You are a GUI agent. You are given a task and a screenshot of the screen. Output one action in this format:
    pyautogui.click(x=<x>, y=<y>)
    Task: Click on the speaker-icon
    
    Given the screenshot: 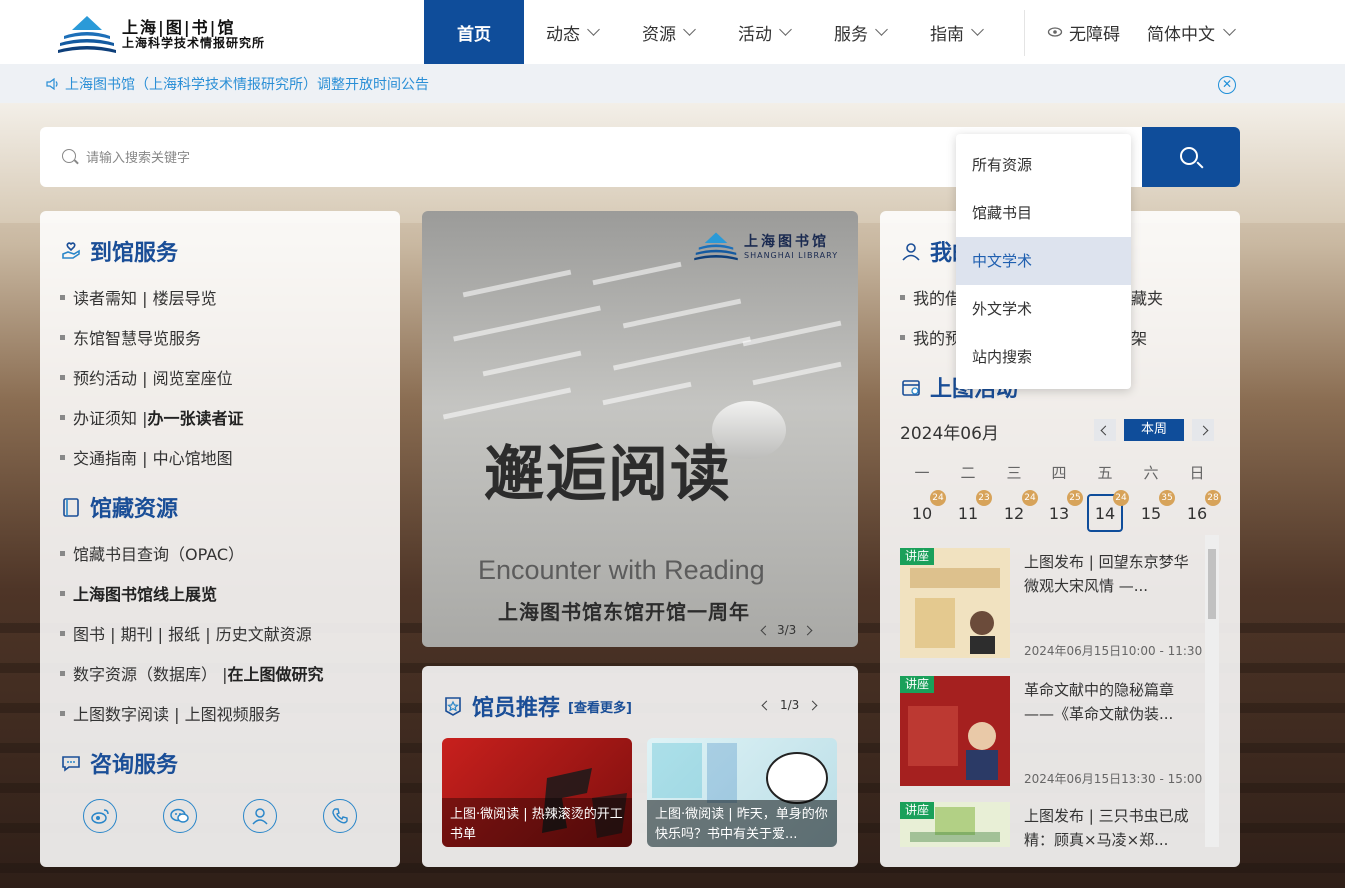 What is the action you would take?
    pyautogui.click(x=52, y=84)
    